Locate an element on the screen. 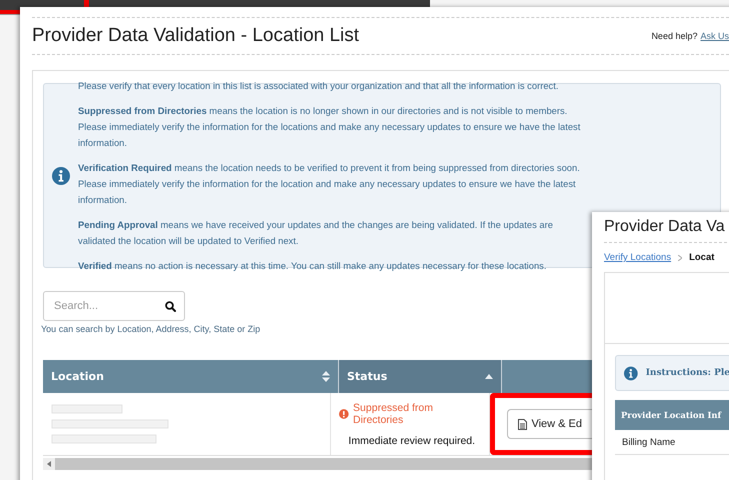 The width and height of the screenshot is (729, 480). table-header: Provider Location Inf is located at coordinates (672, 415).